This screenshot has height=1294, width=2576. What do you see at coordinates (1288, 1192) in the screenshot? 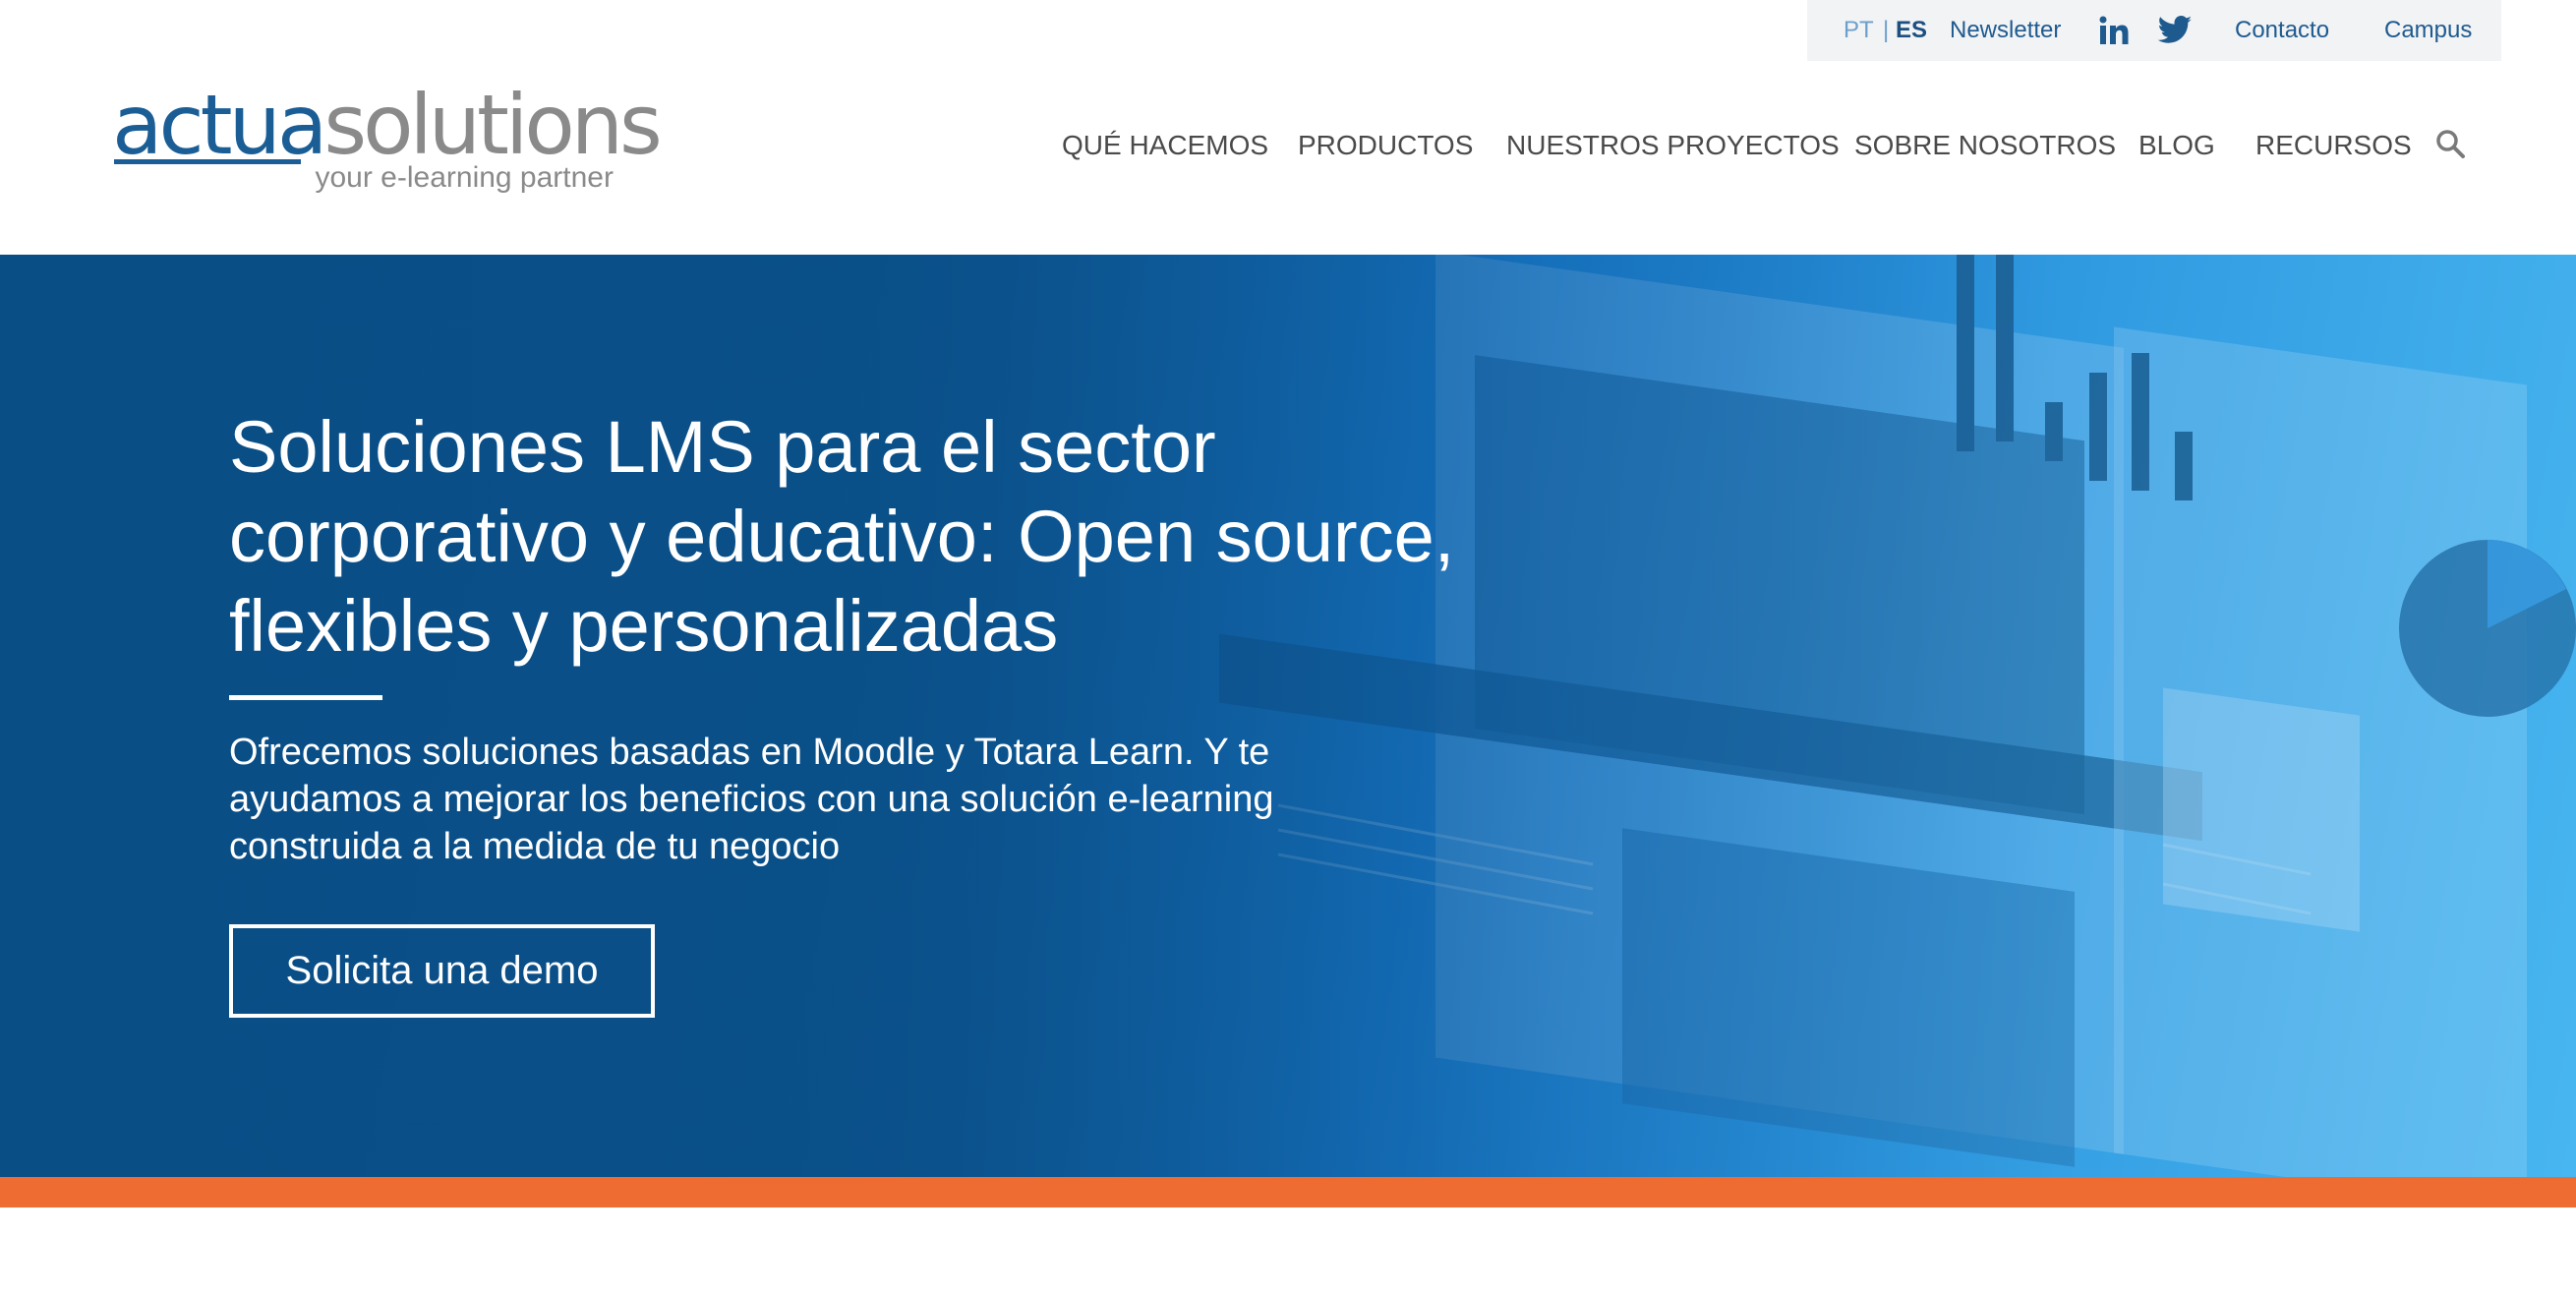
I see `accent-stripe` at bounding box center [1288, 1192].